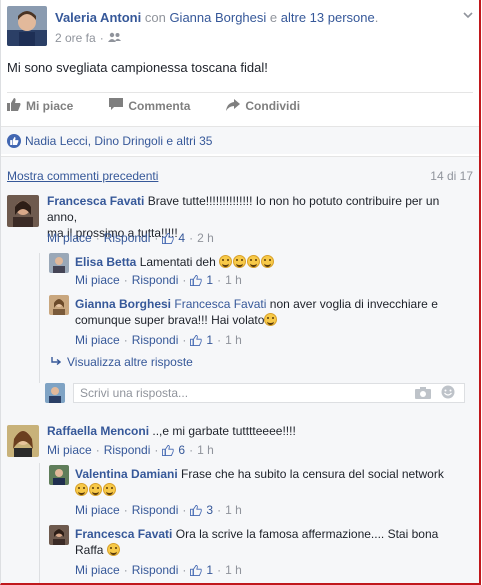 The height and width of the screenshot is (585, 482). Describe the element at coordinates (82, 176) in the screenshot. I see `show-previous-comments-link: Mostra commenti precedenti` at that location.